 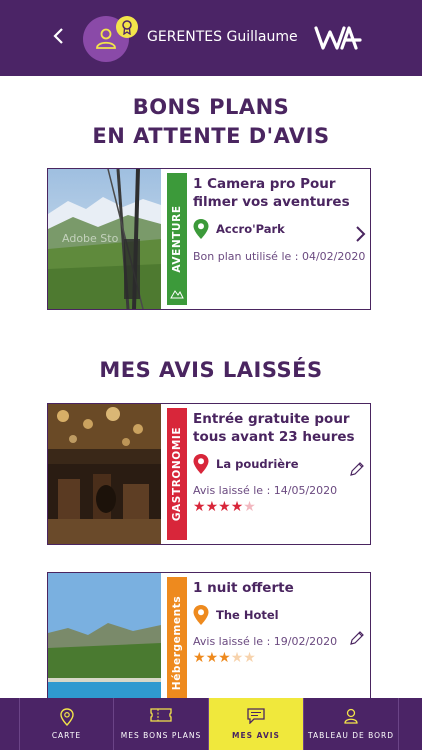 I want to click on used-date: Bon plan utilisé le : 04/02/2020, so click(x=279, y=256).